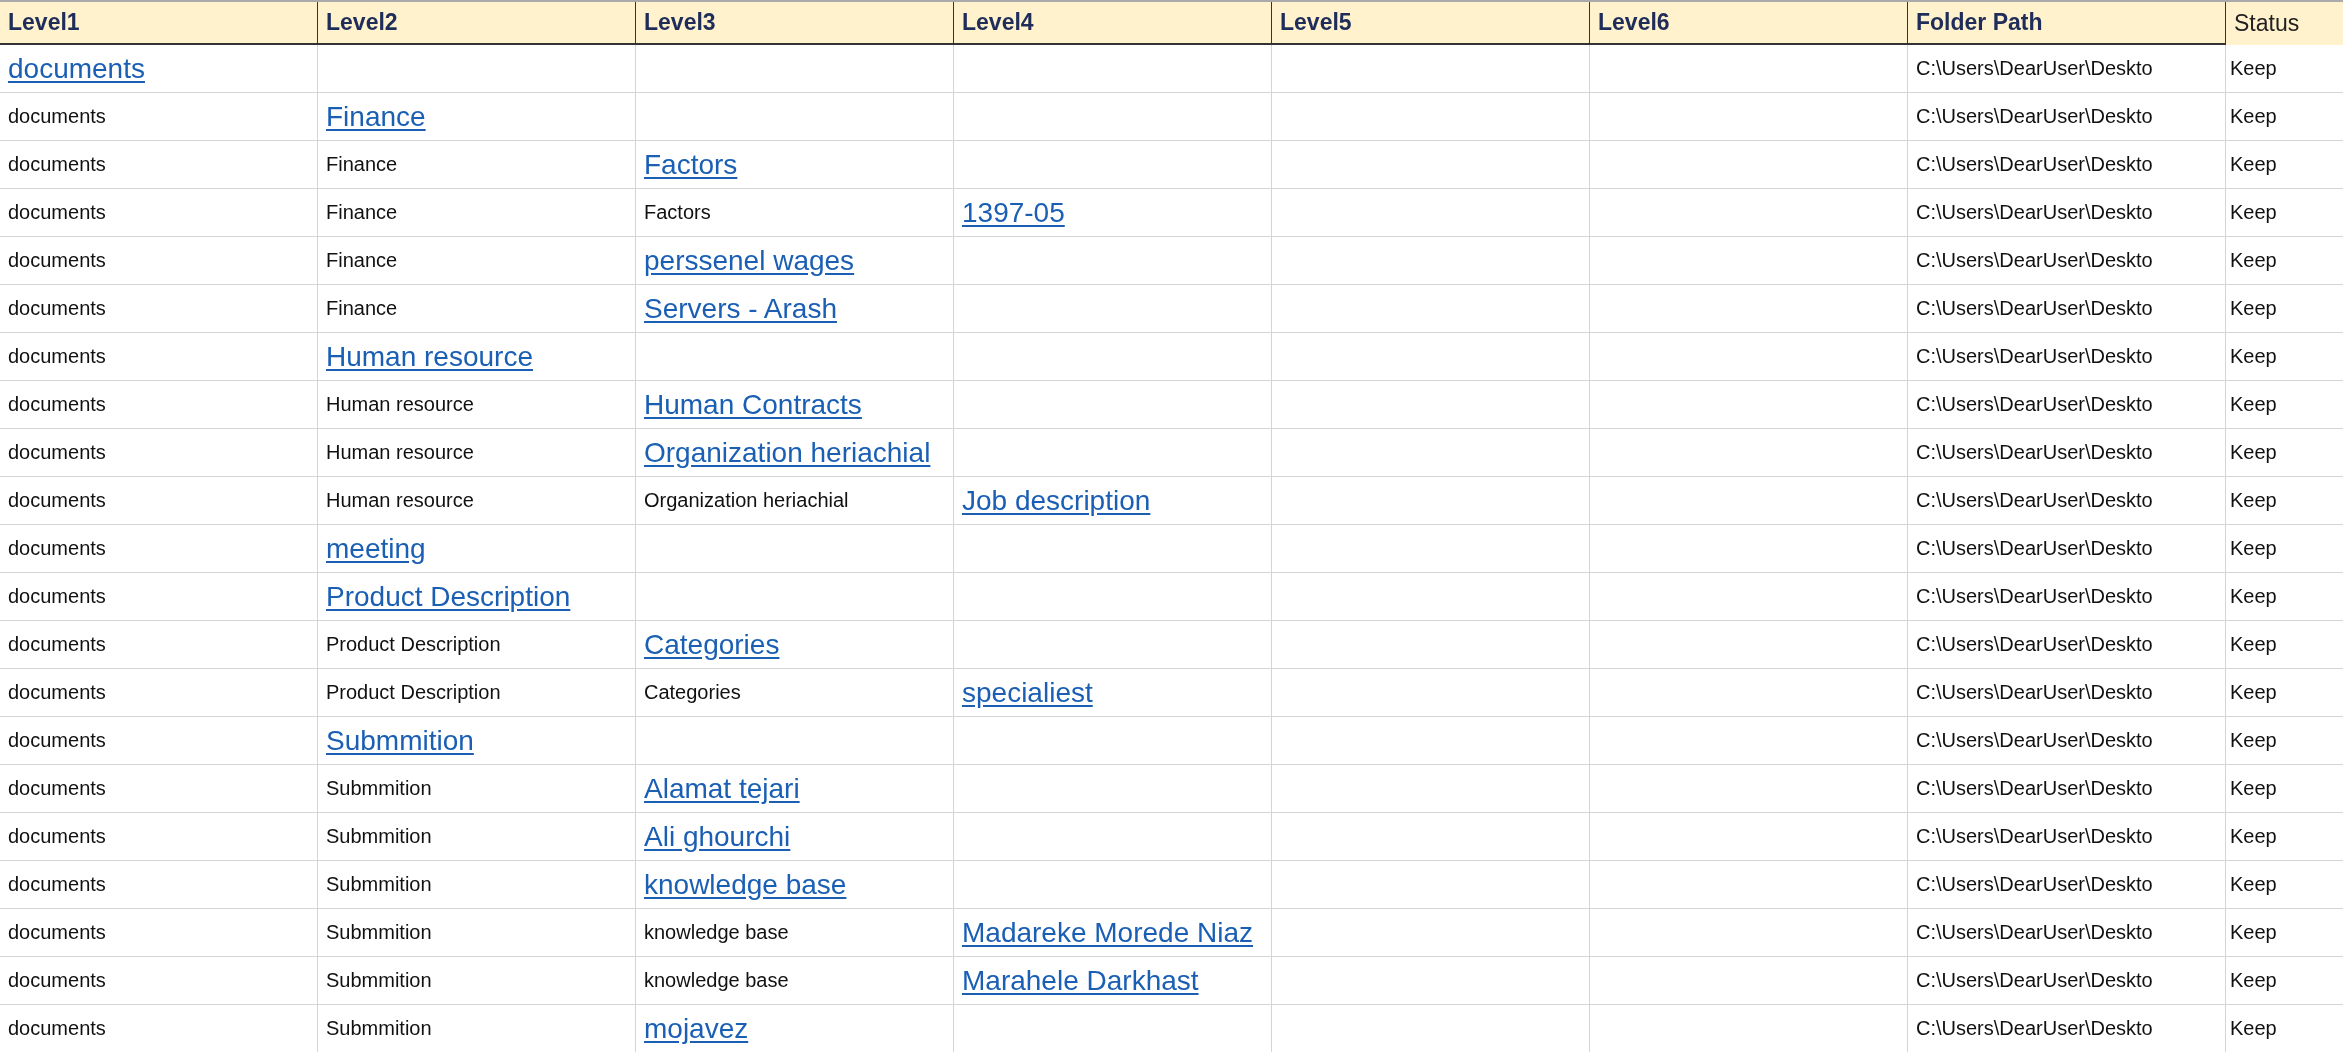 This screenshot has height=1052, width=2343. Describe the element at coordinates (787, 452) in the screenshot. I see `folder-link: Organization heriachial` at that location.